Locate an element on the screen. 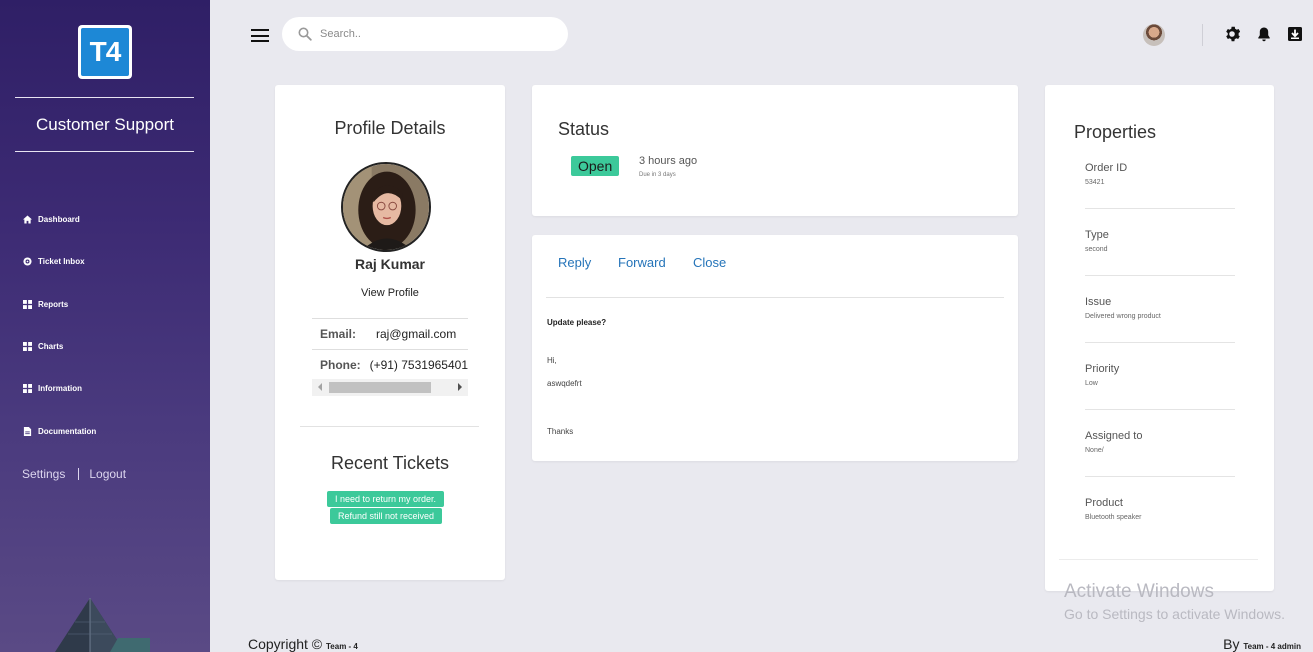  property-type: Type second is located at coordinates (1160, 241).